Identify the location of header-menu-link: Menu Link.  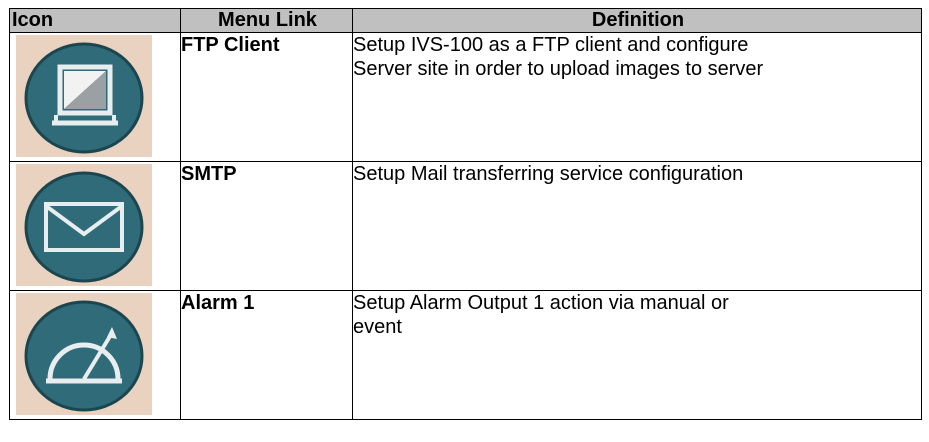
(266, 20).